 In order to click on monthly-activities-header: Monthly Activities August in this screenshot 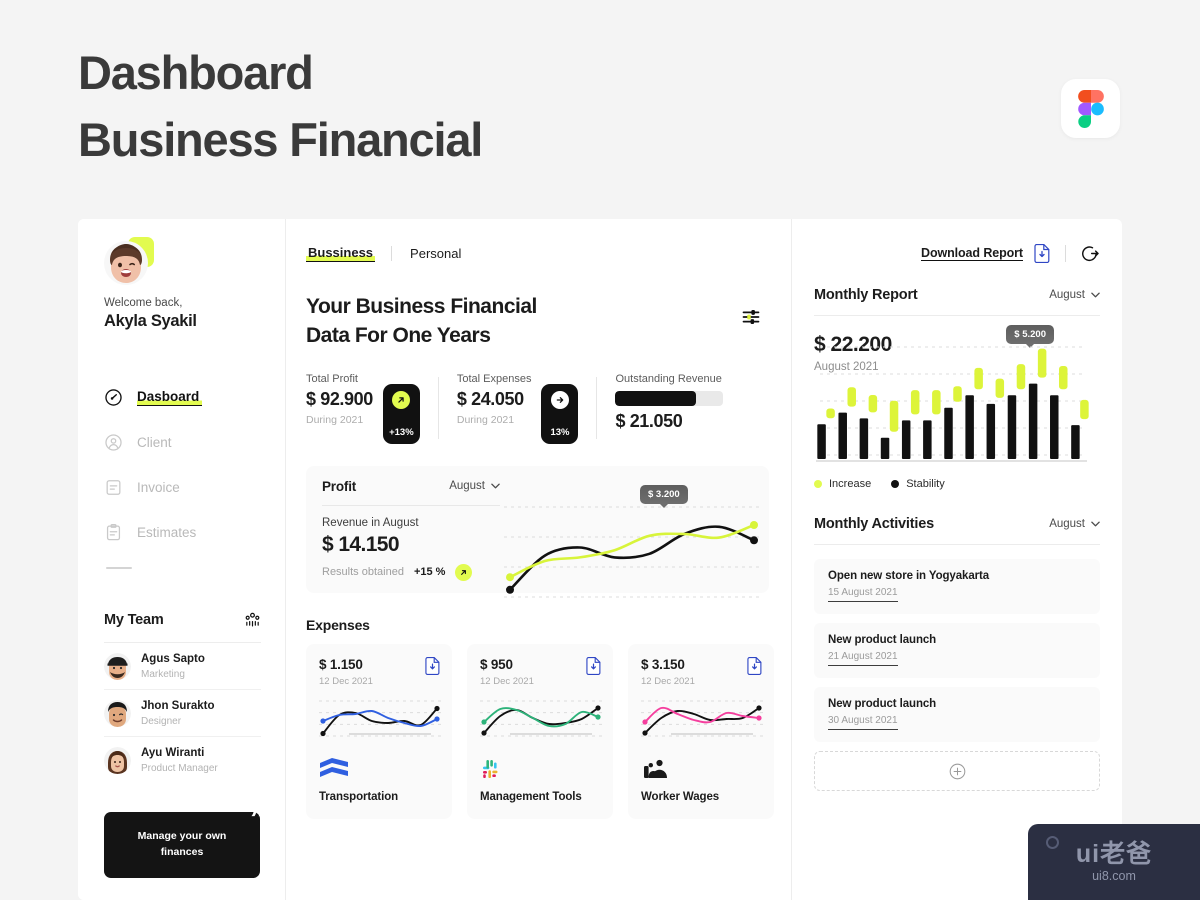, I will do `click(957, 524)`.